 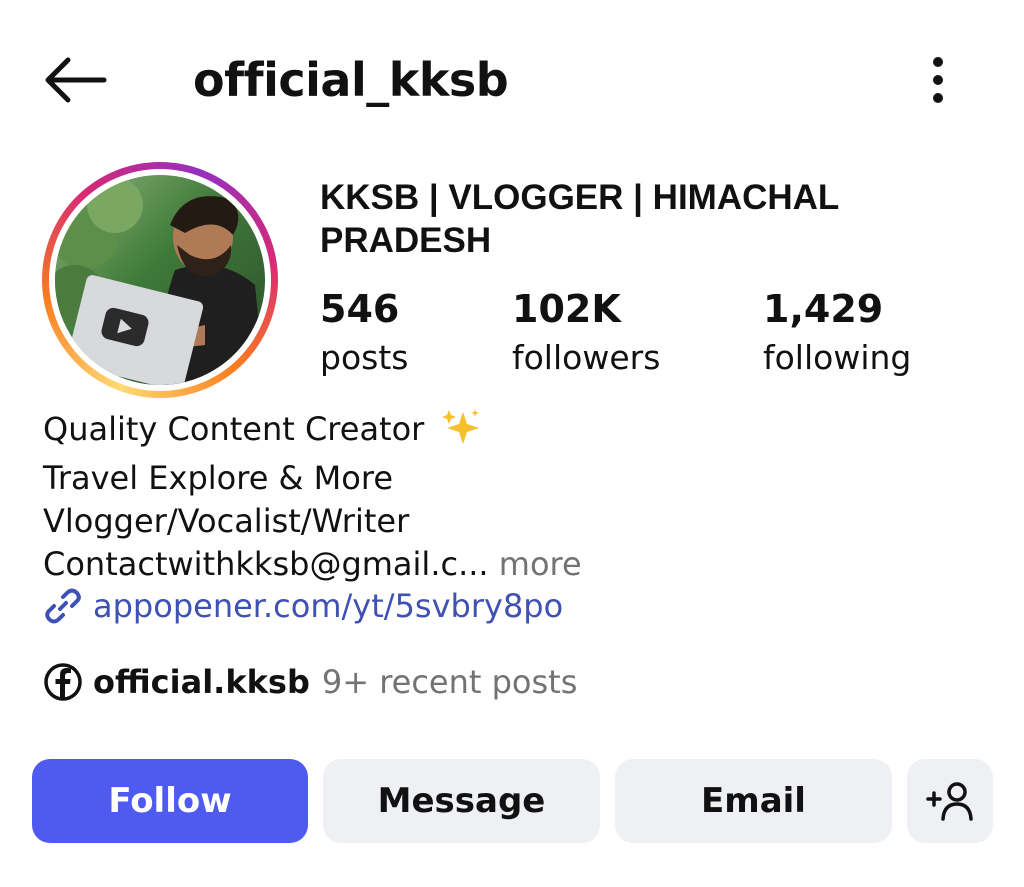 I want to click on stat-posts: 546 posts, so click(x=364, y=333).